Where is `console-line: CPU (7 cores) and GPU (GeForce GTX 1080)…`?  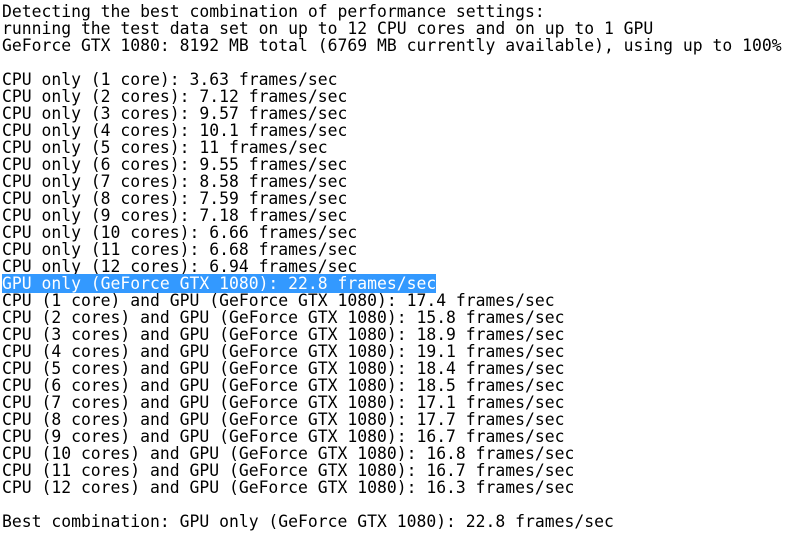
console-line: CPU (7 cores) and GPU (GeForce GTX 1080)… is located at coordinates (392, 402).